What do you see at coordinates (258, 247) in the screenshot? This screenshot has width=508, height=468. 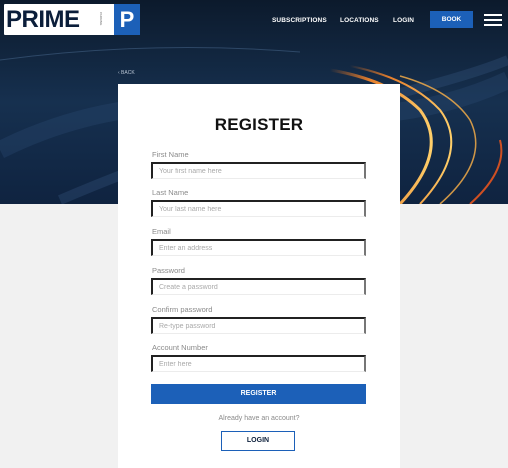 I see `email-field` at bounding box center [258, 247].